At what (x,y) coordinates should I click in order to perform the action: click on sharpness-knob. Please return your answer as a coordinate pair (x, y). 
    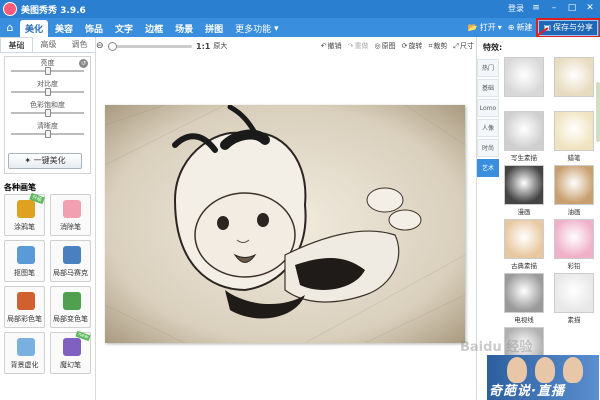
    Looking at the image, I should click on (47, 134).